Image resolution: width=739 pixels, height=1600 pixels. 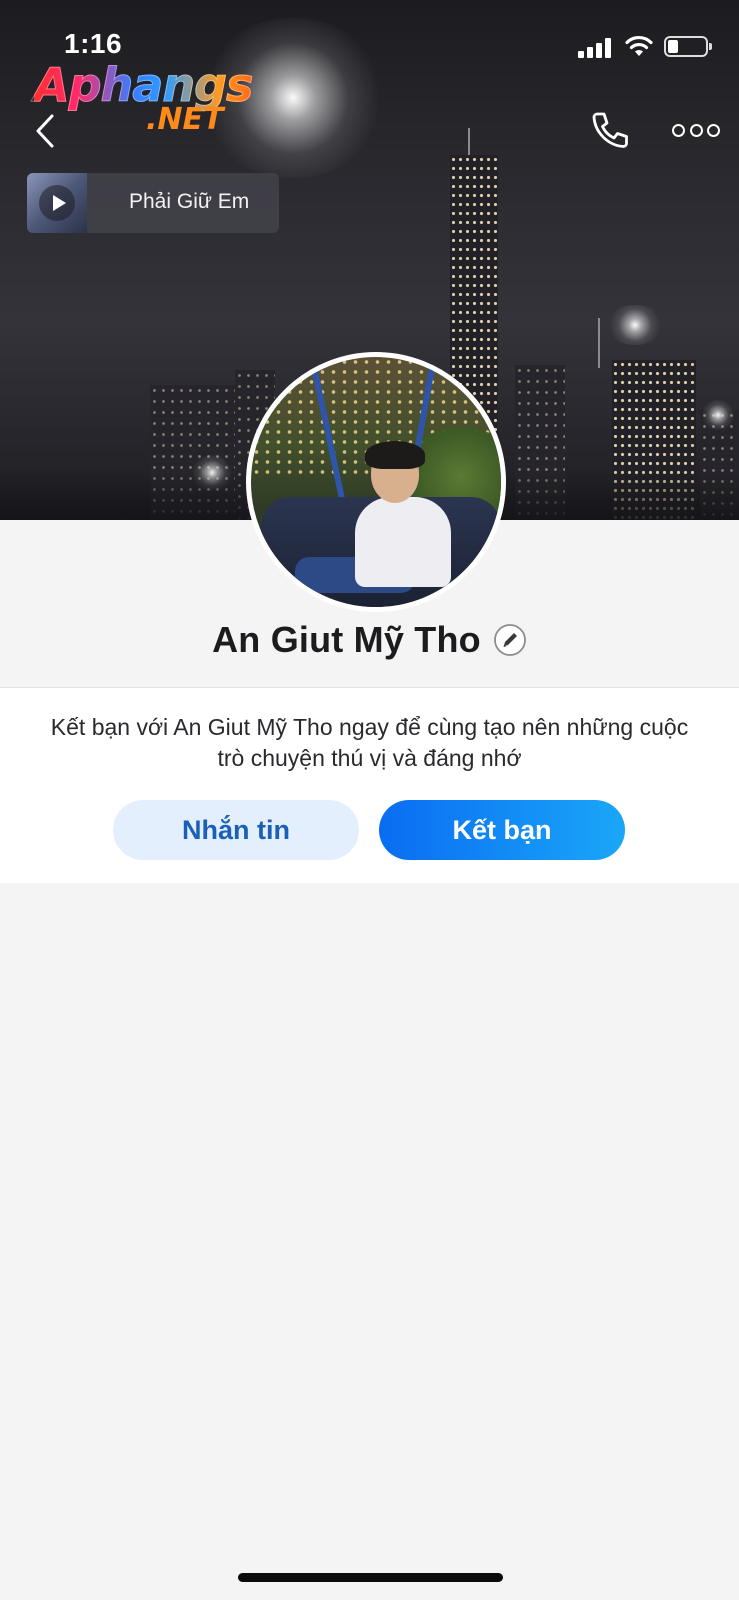 What do you see at coordinates (510, 640) in the screenshot?
I see `pencil-icon` at bounding box center [510, 640].